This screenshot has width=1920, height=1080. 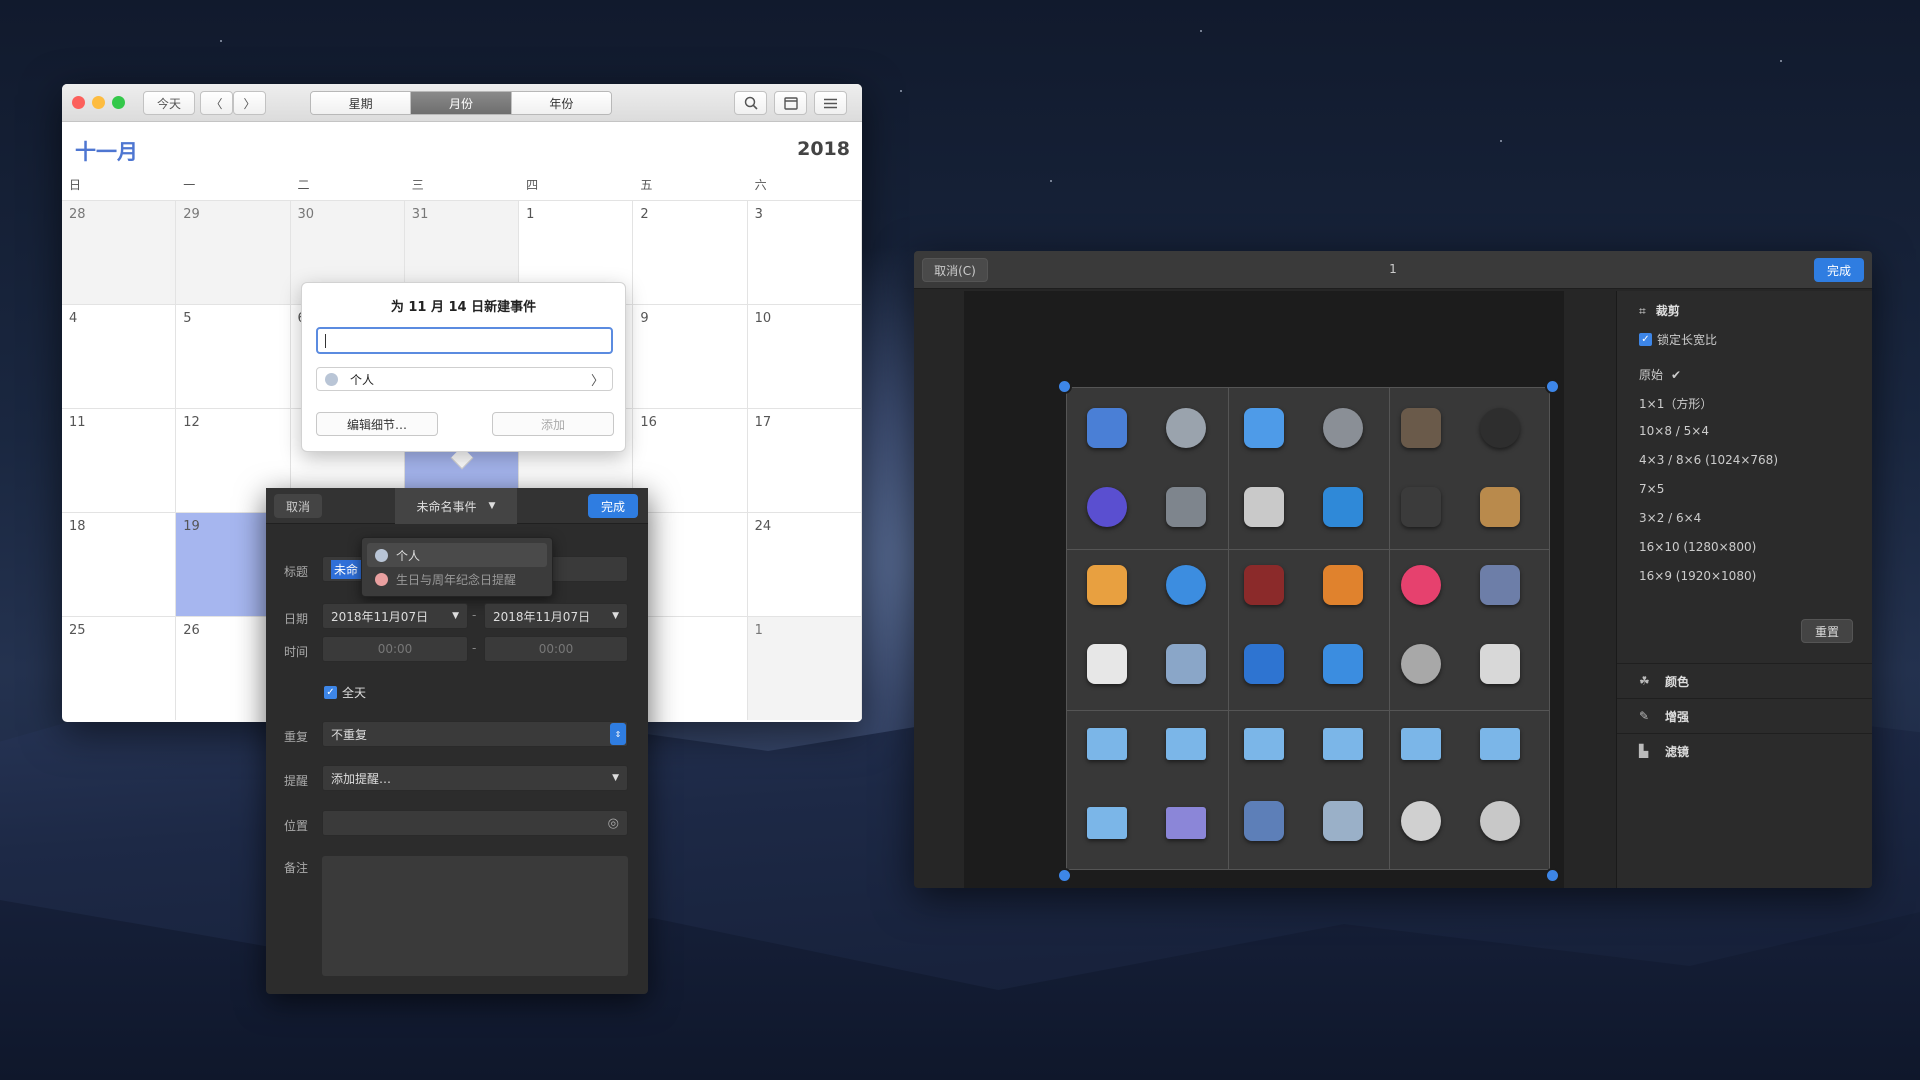 I want to click on lock-ratio-checkbox: ✓ 锁定长宽比, so click(x=1678, y=339).